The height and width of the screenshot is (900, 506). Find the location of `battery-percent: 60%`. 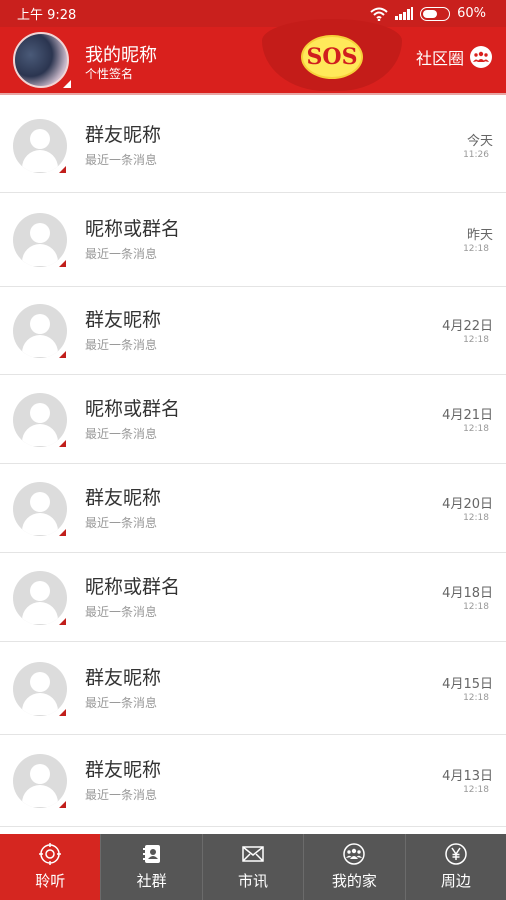

battery-percent: 60% is located at coordinates (471, 13).